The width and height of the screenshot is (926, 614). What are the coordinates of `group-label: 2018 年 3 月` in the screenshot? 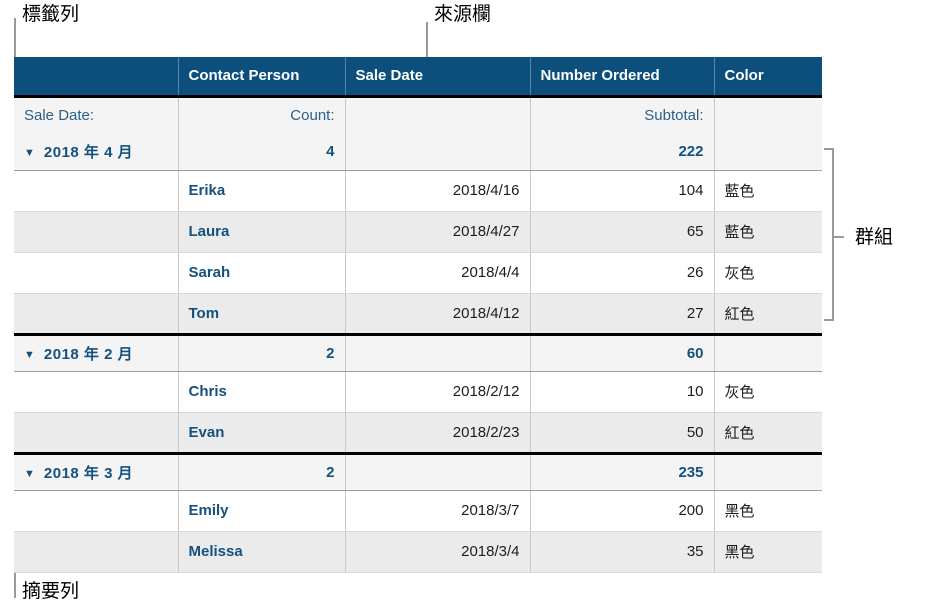 It's located at (88, 473).